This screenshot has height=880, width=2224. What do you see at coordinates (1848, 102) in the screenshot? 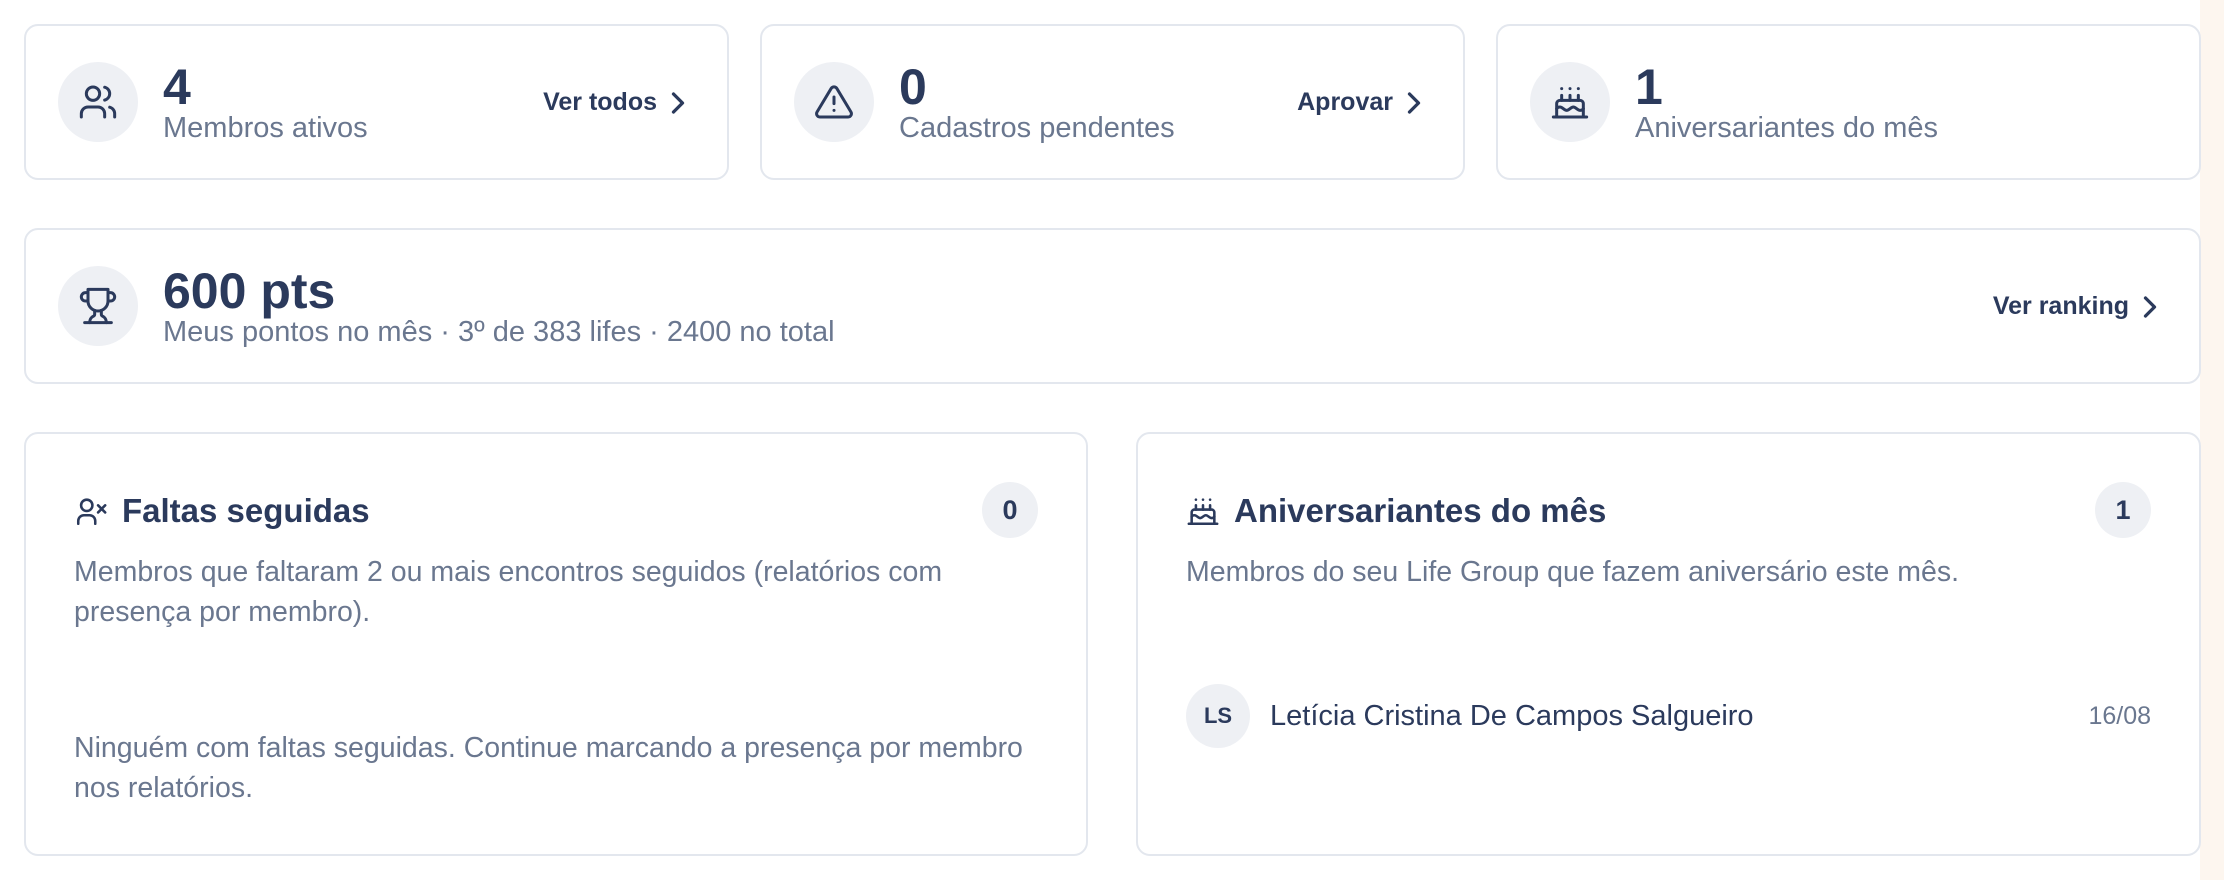
I see `stat-card-birthdays: 1 Aniversariantes do mês` at bounding box center [1848, 102].